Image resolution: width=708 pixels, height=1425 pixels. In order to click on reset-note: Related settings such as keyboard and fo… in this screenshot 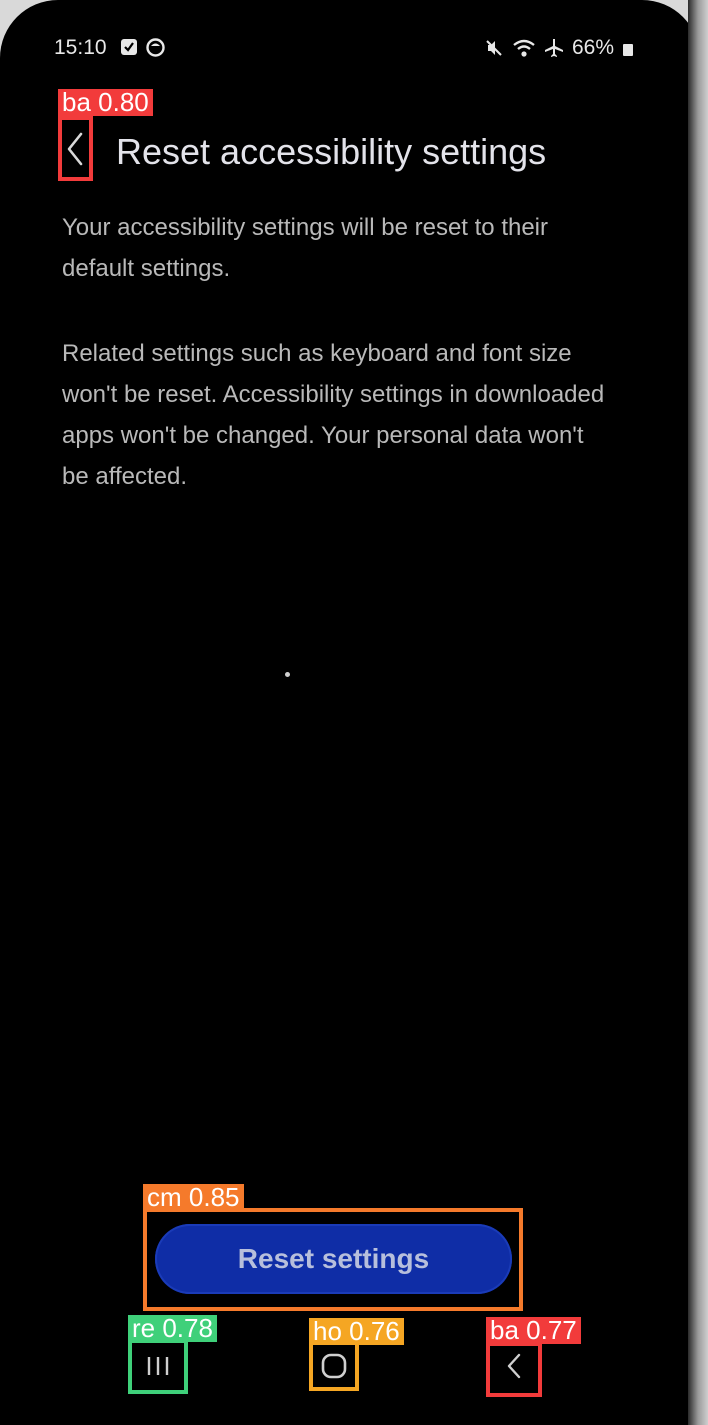, I will do `click(333, 415)`.